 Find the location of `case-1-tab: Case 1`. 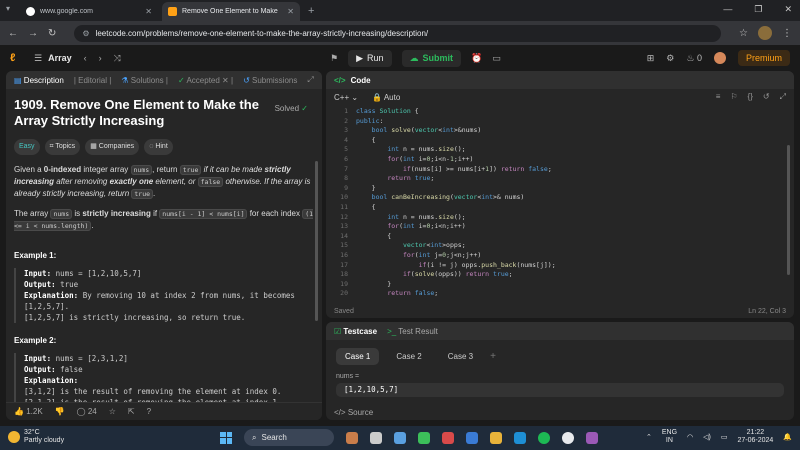

case-1-tab: Case 1 is located at coordinates (358, 356).